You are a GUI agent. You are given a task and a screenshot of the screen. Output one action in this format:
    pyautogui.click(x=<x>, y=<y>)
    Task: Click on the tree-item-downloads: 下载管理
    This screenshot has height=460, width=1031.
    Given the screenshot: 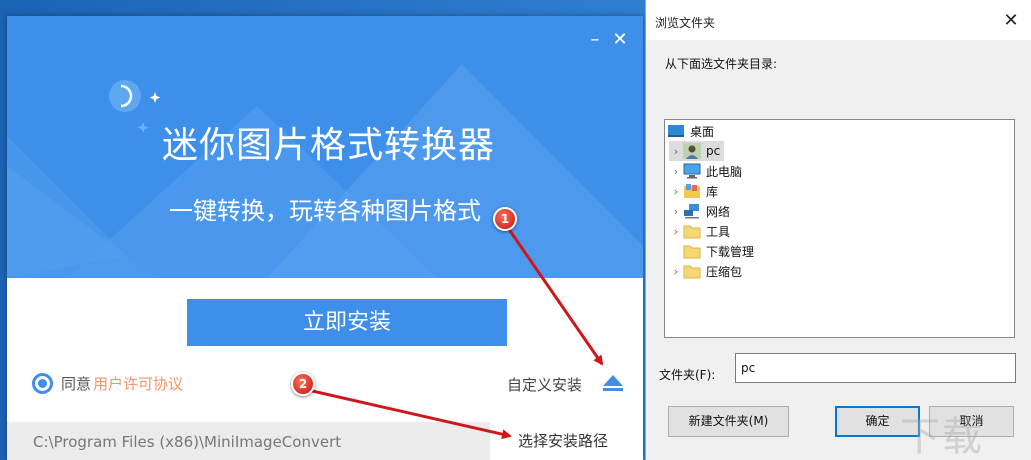 What is the action you would take?
    pyautogui.click(x=718, y=251)
    